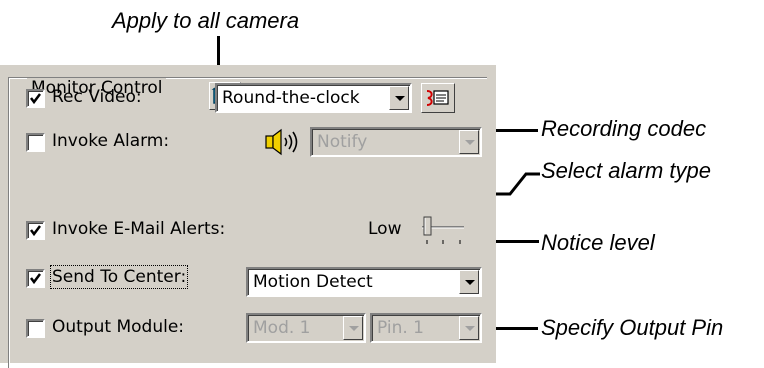 Image resolution: width=764 pixels, height=368 pixels. Describe the element at coordinates (385, 229) in the screenshot. I see `notice-level-label: Low` at that location.